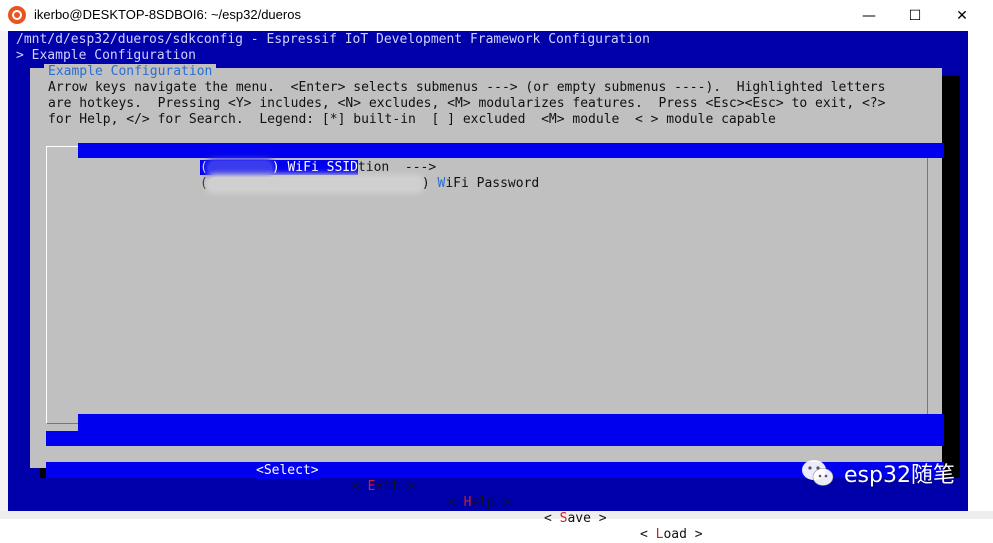  I want to click on background-window-edge, so click(4, 275).